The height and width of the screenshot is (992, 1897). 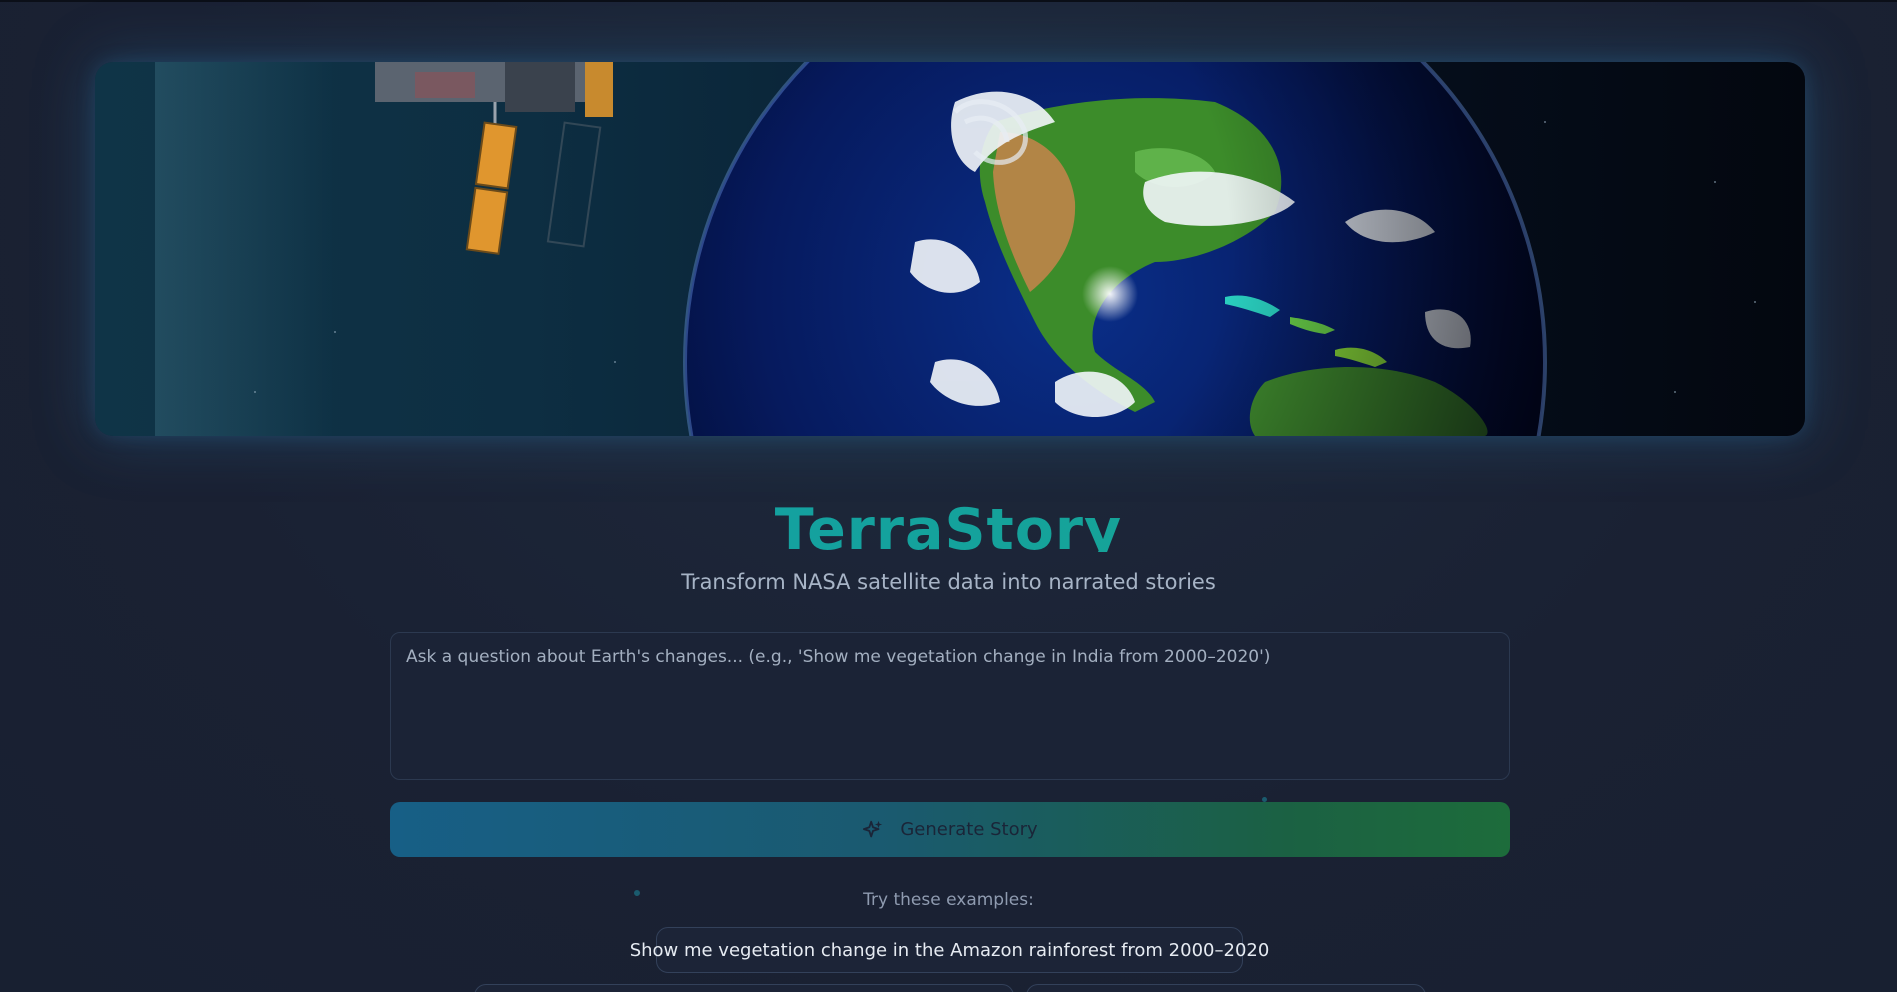 I want to click on examples-label: Try these examples:, so click(x=948, y=900).